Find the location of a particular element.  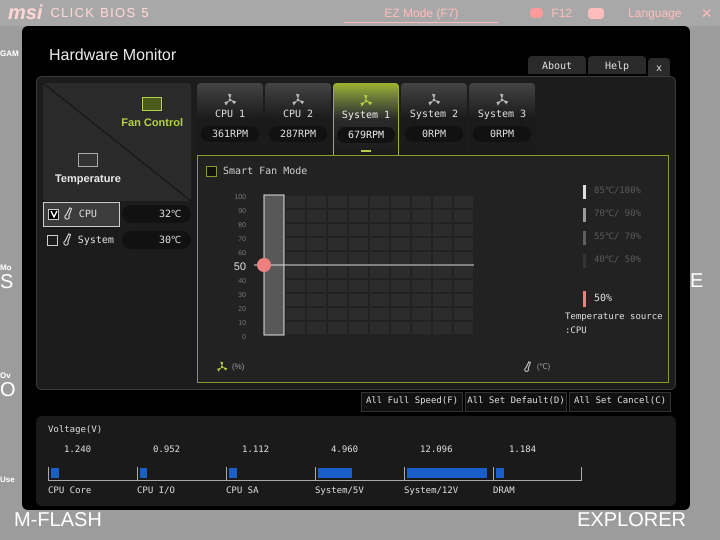

selected-indicator is located at coordinates (366, 151).